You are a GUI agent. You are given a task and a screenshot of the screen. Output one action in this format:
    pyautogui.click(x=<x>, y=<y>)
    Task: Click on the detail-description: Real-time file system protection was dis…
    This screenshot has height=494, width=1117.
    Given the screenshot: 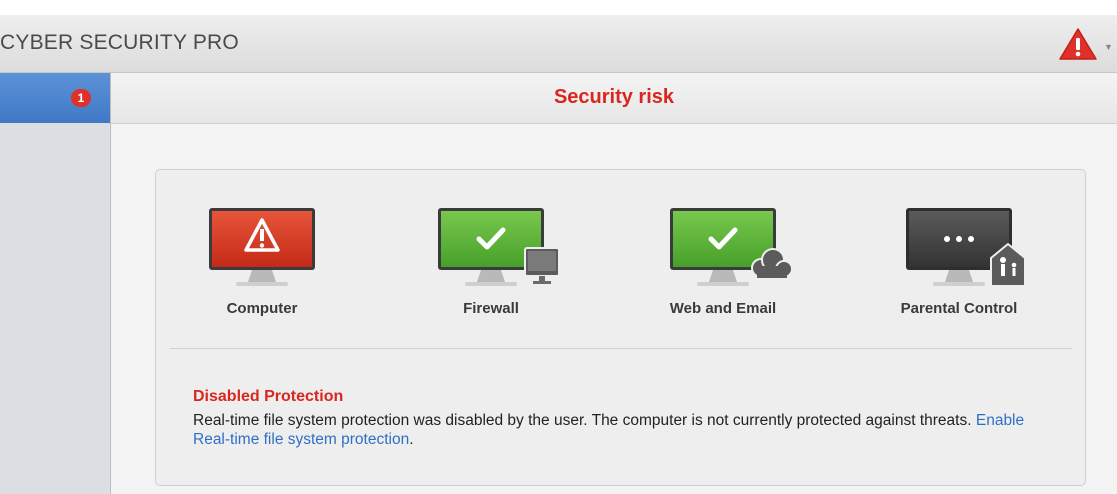 What is the action you would take?
    pyautogui.click(x=582, y=420)
    